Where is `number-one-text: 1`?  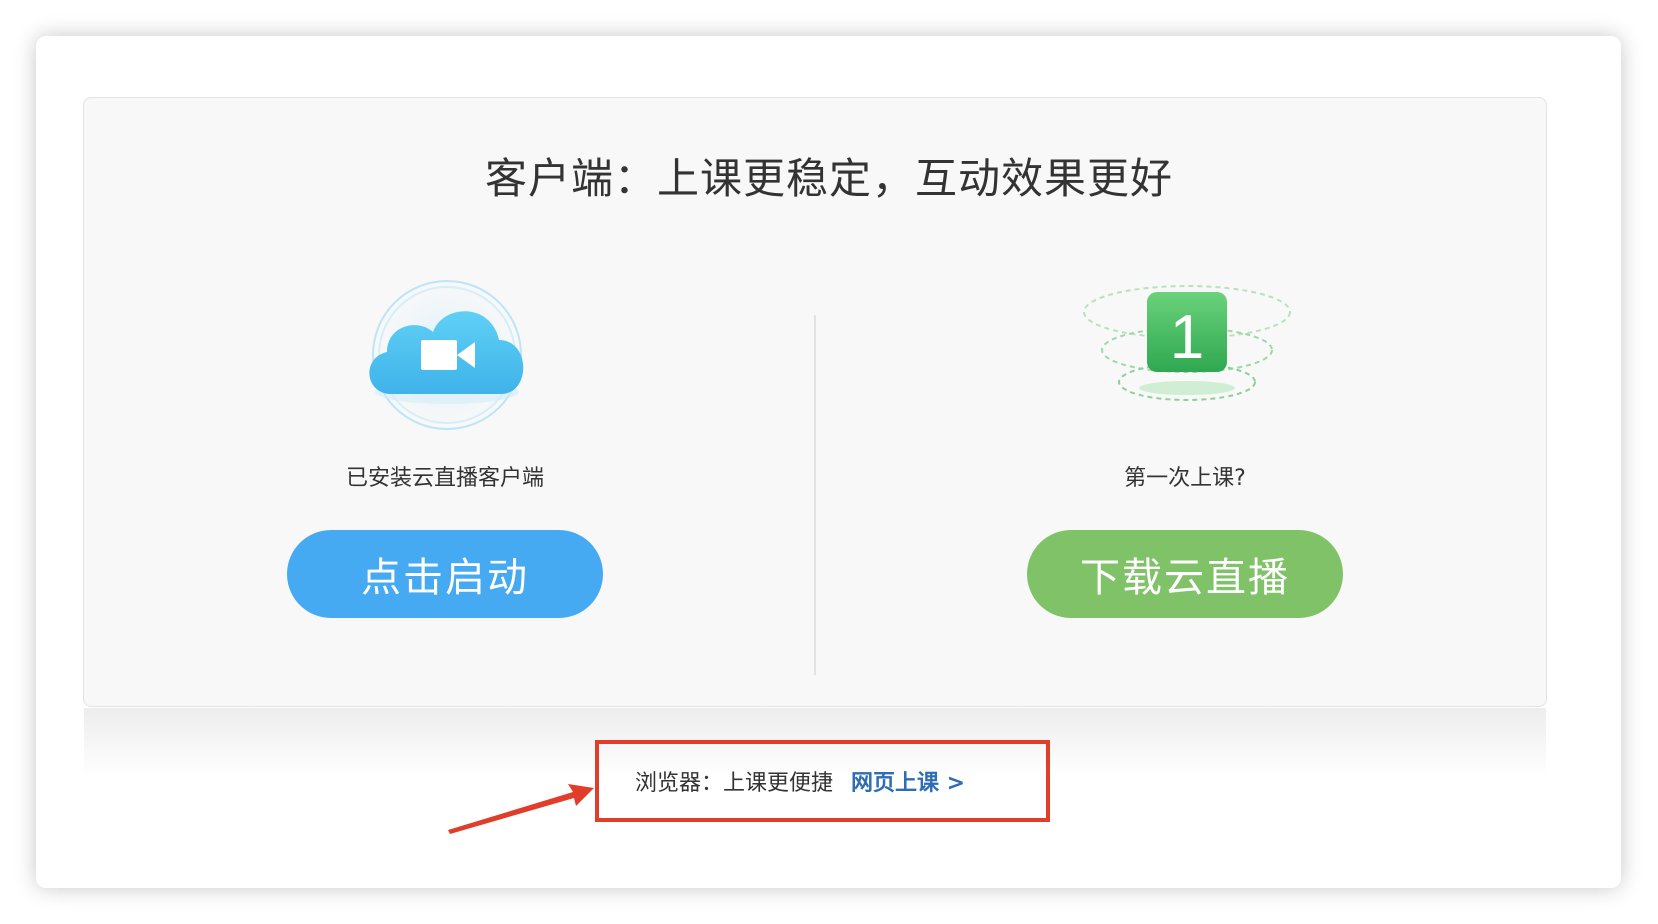
number-one-text: 1 is located at coordinates (1187, 337).